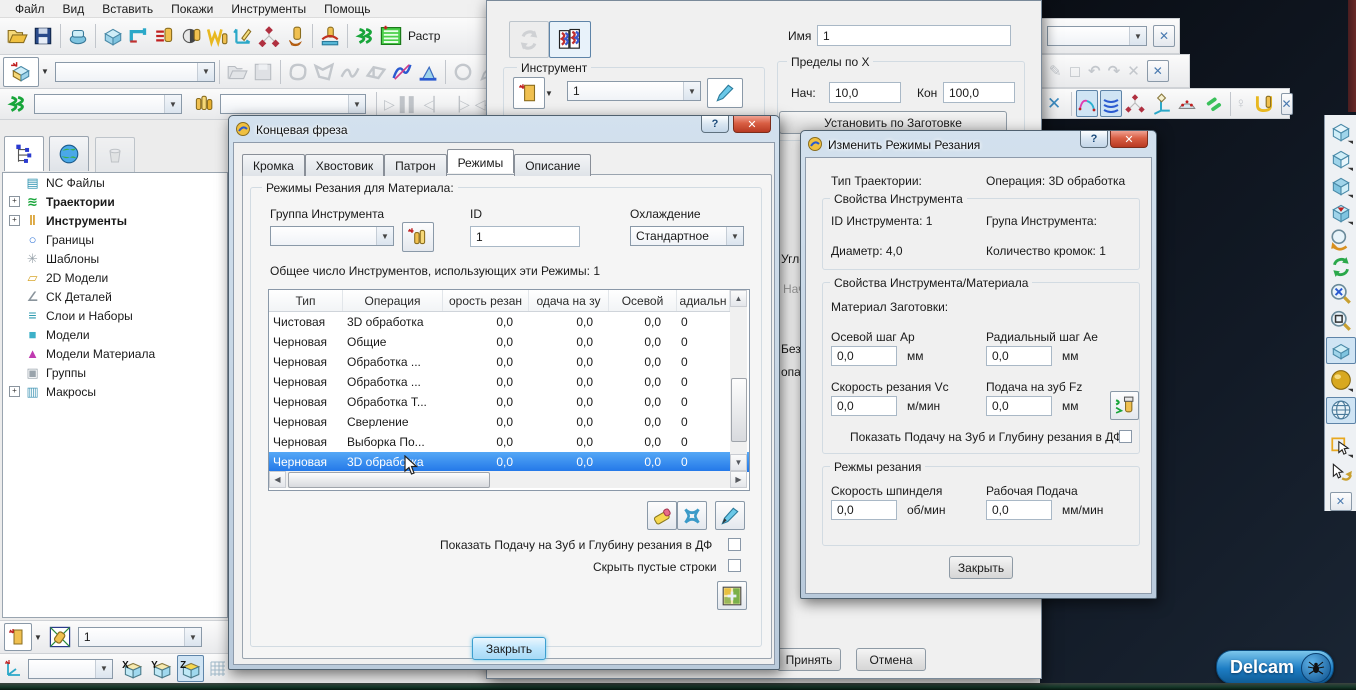 This screenshot has width=1356, height=690. Describe the element at coordinates (69, 153) in the screenshot. I see `tab-explorer-globe` at that location.